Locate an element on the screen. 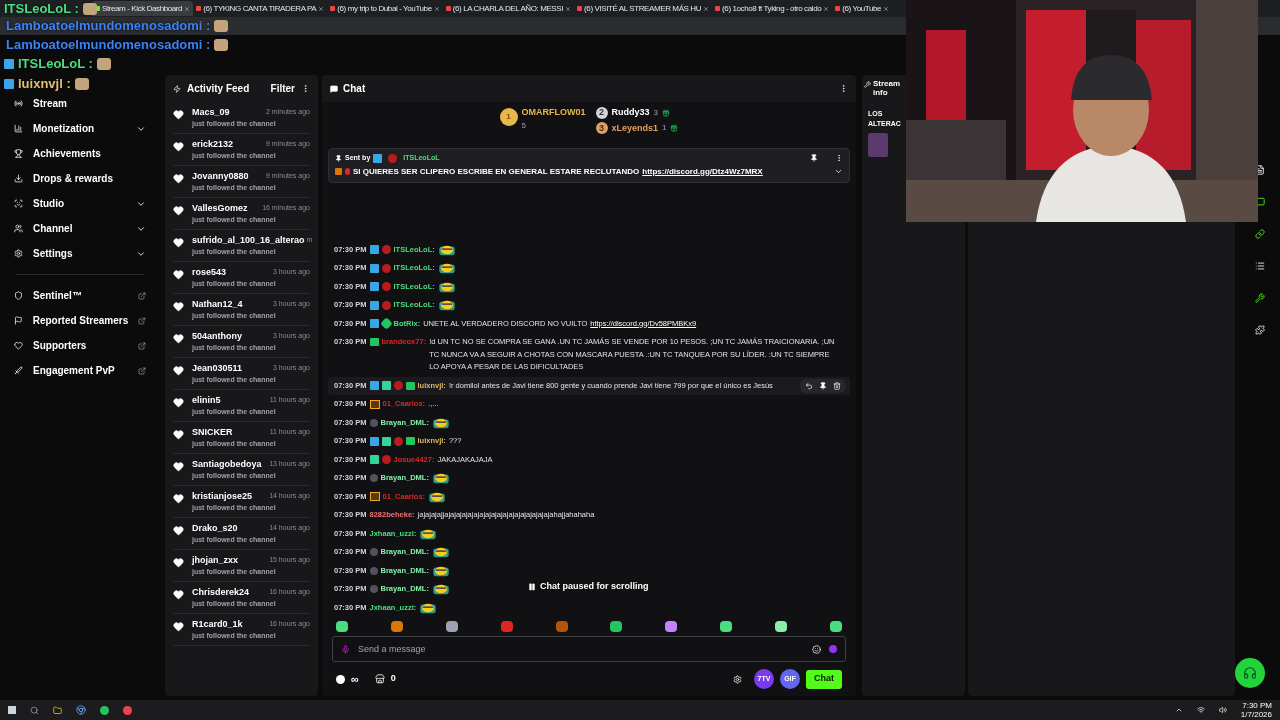  speaker-icon is located at coordinates (1222, 710).